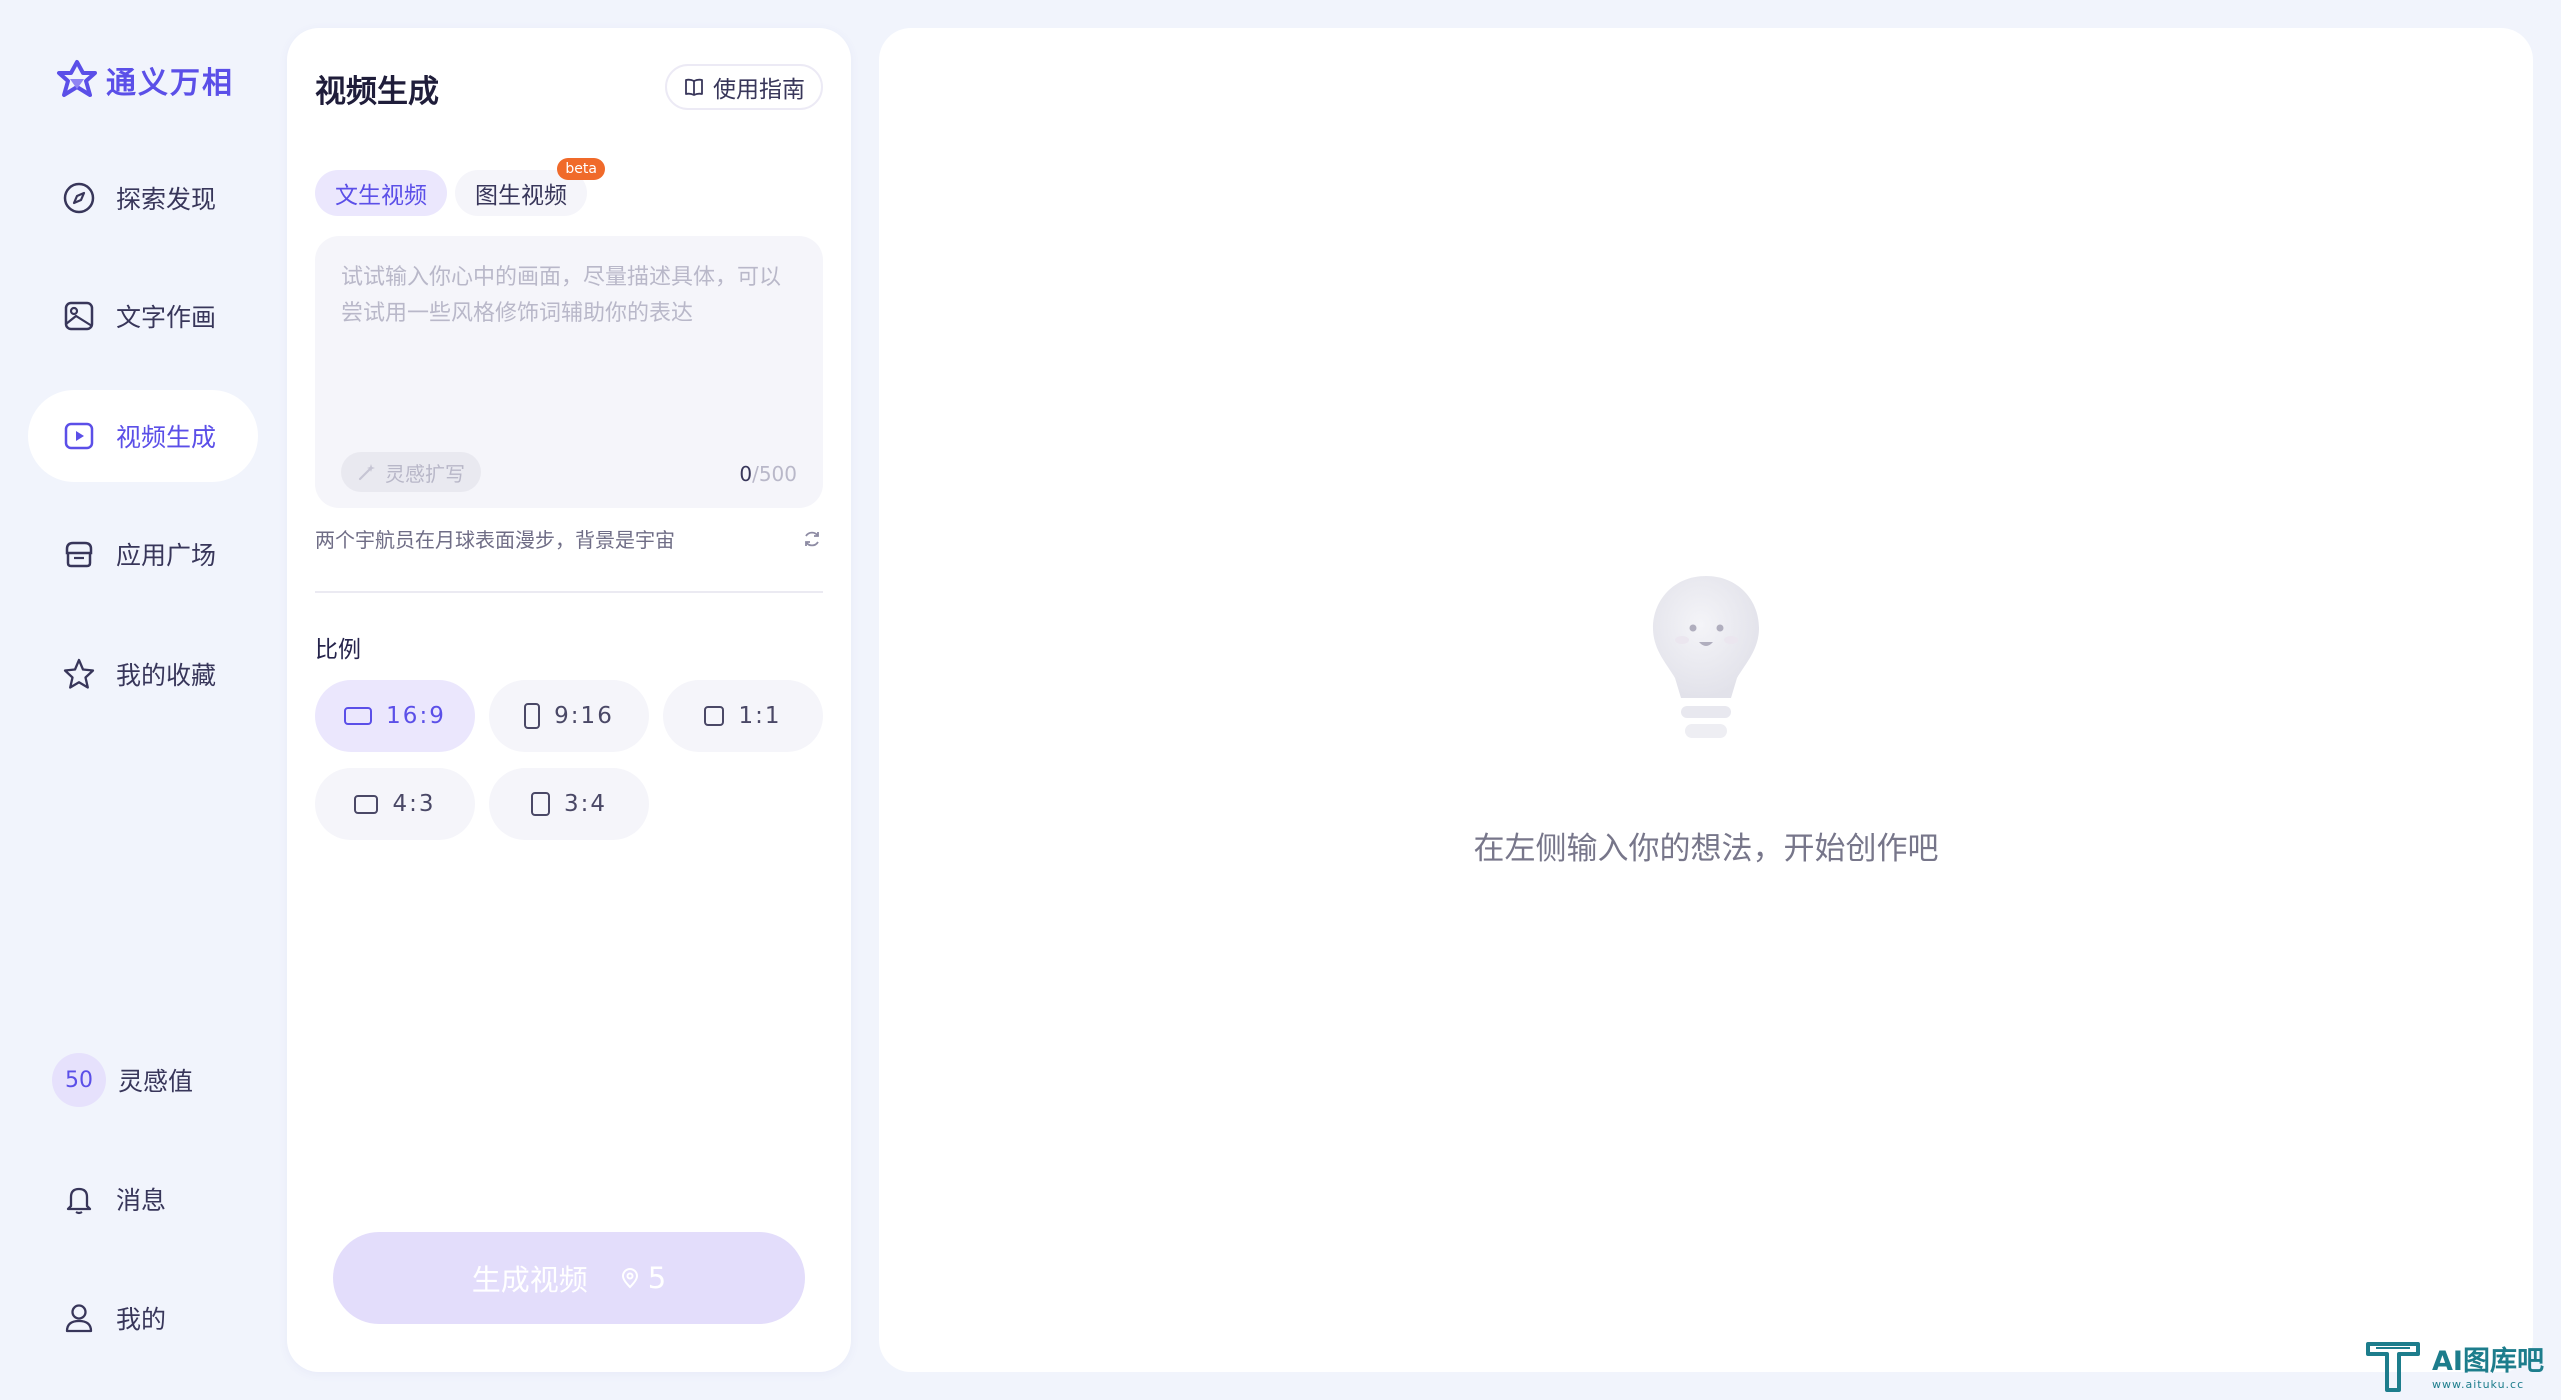 The height and width of the screenshot is (1400, 2561). Describe the element at coordinates (561, 295) in the screenshot. I see `prompt-placeholder: 试试输入你心中的画面，尽量描述具体，可以尝试用一些风格修饰词辅助你的表达` at that location.